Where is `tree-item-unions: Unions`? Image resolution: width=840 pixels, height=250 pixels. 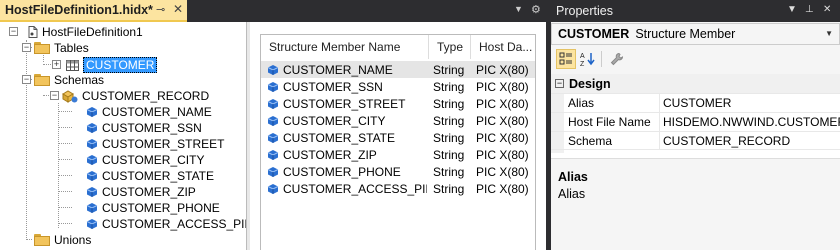
tree-item-unions: Unions is located at coordinates (62, 240).